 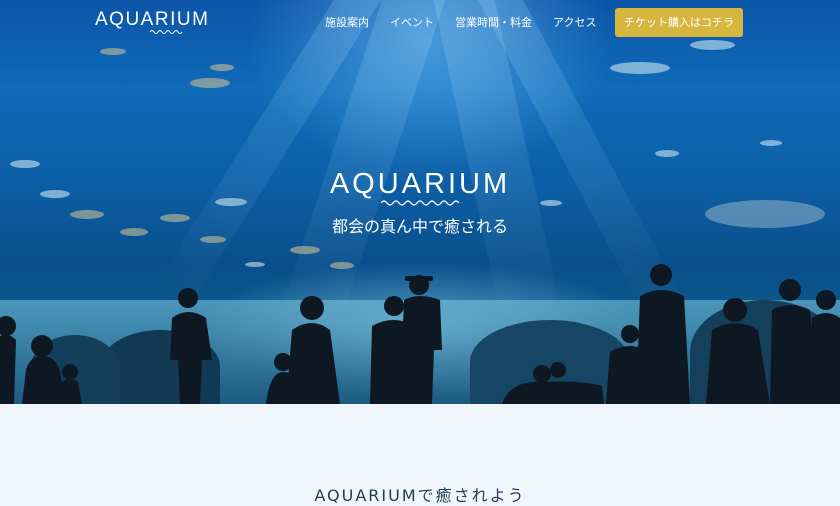 What do you see at coordinates (420, 184) in the screenshot?
I see `hero-title: AQUARIUM` at bounding box center [420, 184].